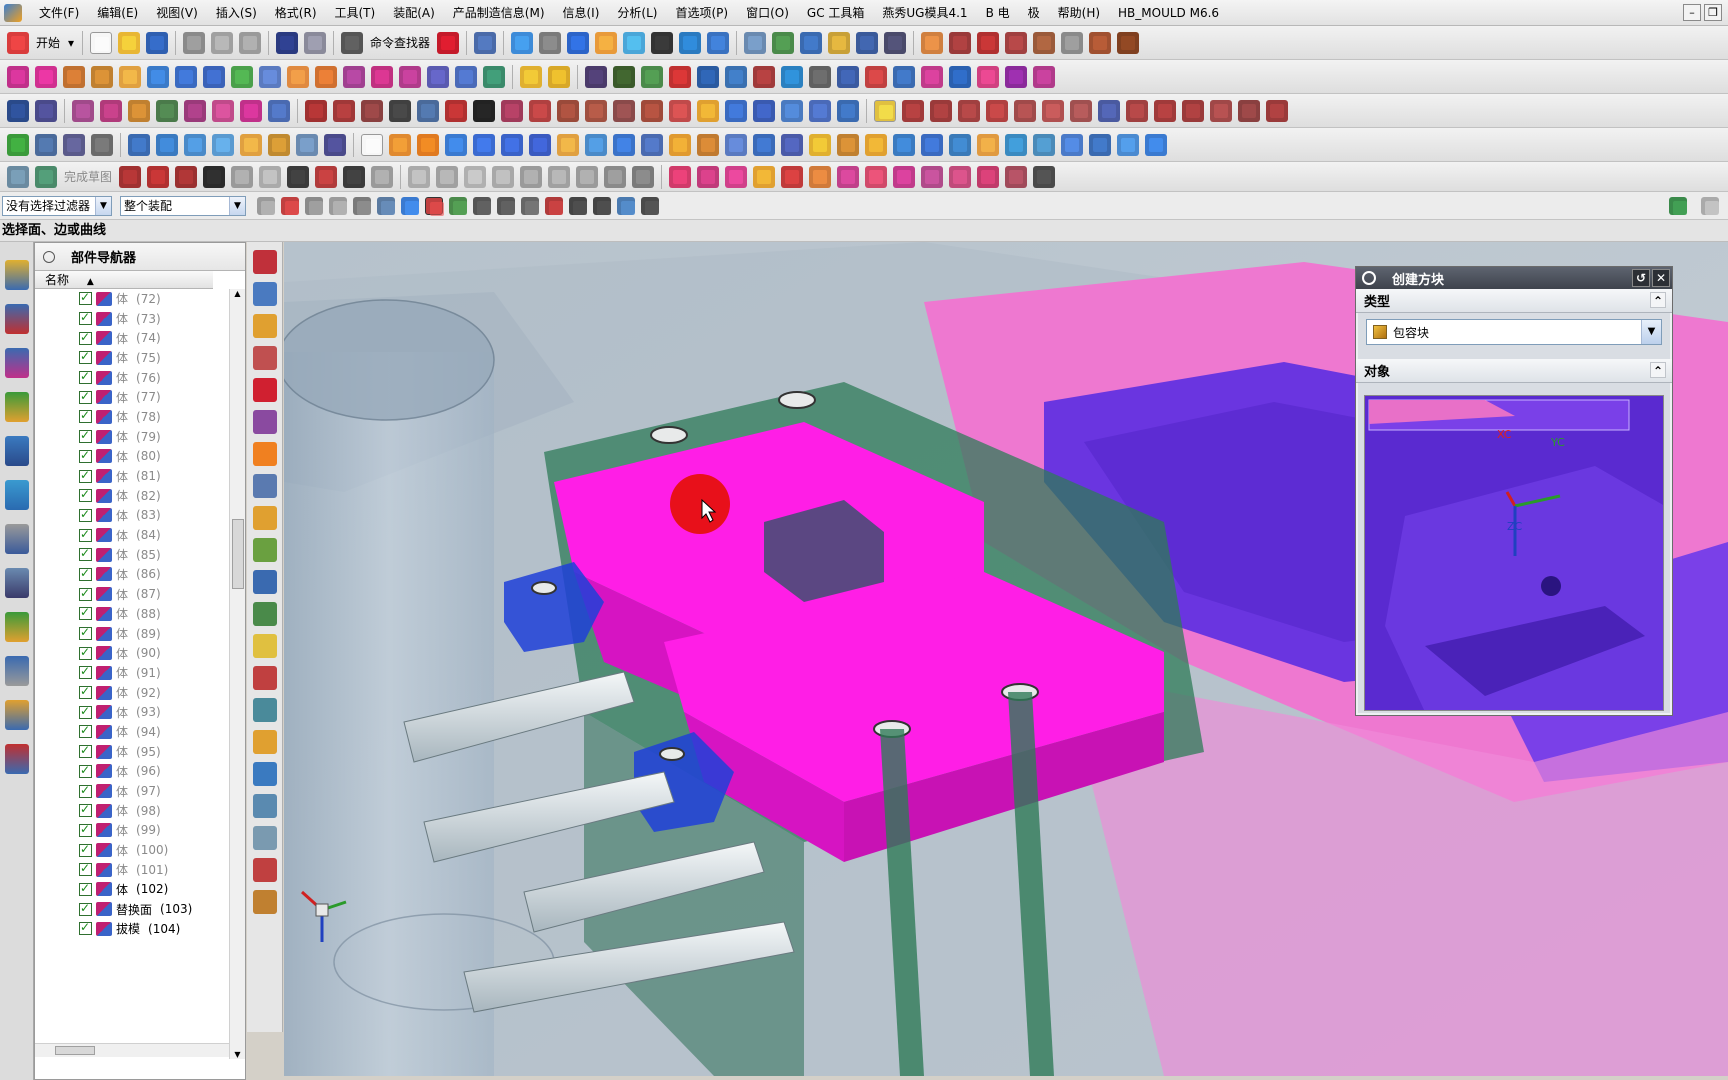 The image size is (1728, 1080). I want to click on menu-item: 分析(L), so click(637, 13).